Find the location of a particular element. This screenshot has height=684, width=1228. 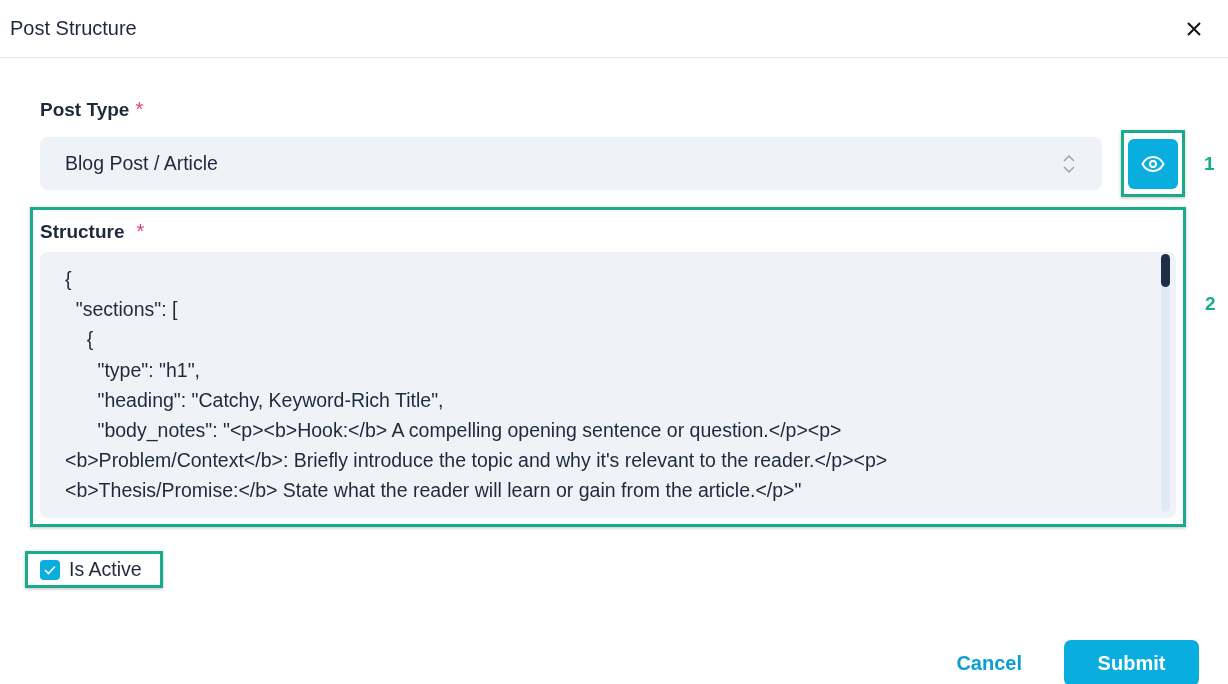

chevron-up-down-icon is located at coordinates (1069, 163).